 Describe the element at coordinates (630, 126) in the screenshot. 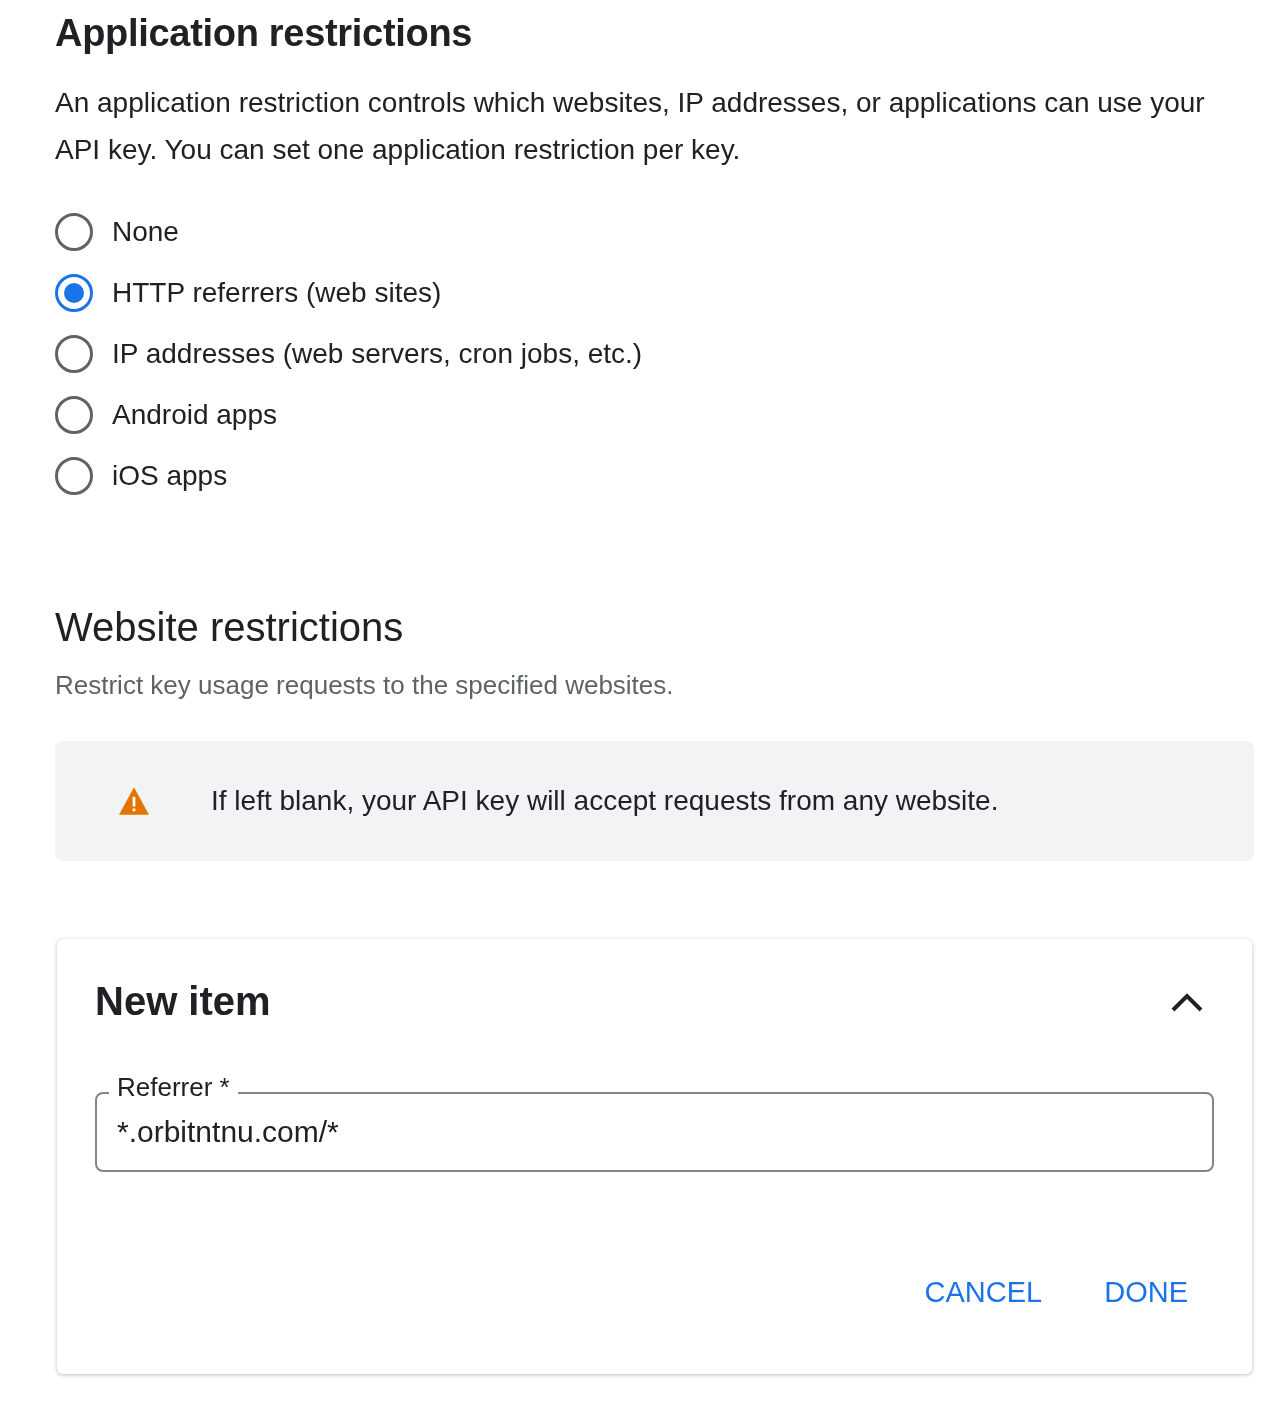

I see `description: An application restriction controls which websites, IP addresses, or applications can use your API key. You can set one application restriction per key.` at that location.